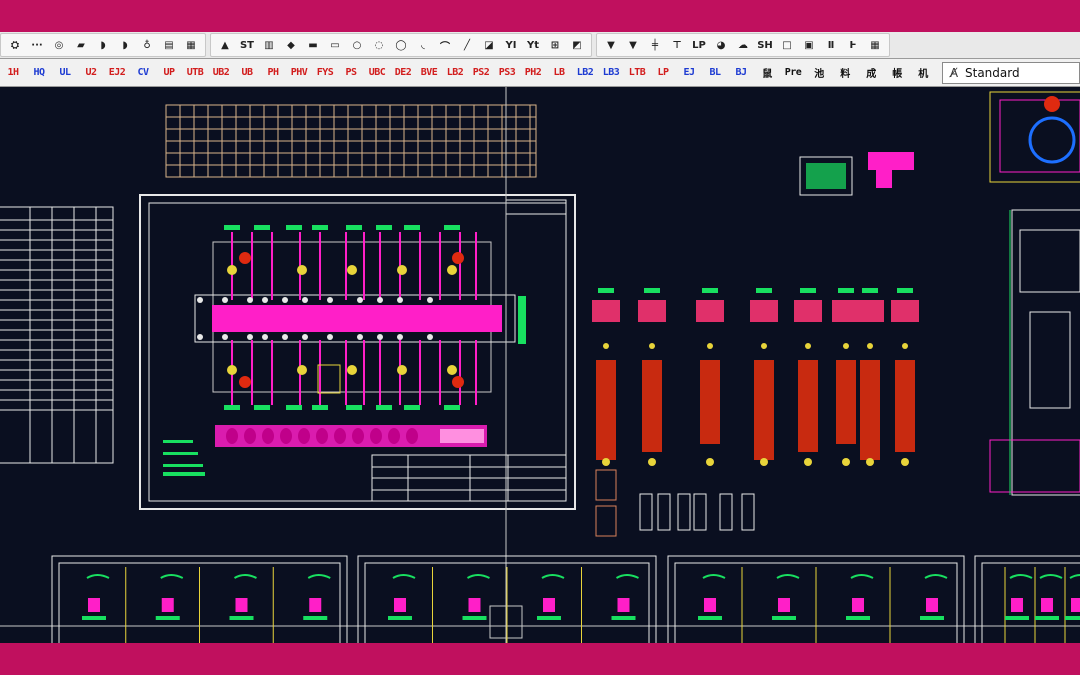  Describe the element at coordinates (540, 659) in the screenshot. I see `screen-frame-bottom` at that location.